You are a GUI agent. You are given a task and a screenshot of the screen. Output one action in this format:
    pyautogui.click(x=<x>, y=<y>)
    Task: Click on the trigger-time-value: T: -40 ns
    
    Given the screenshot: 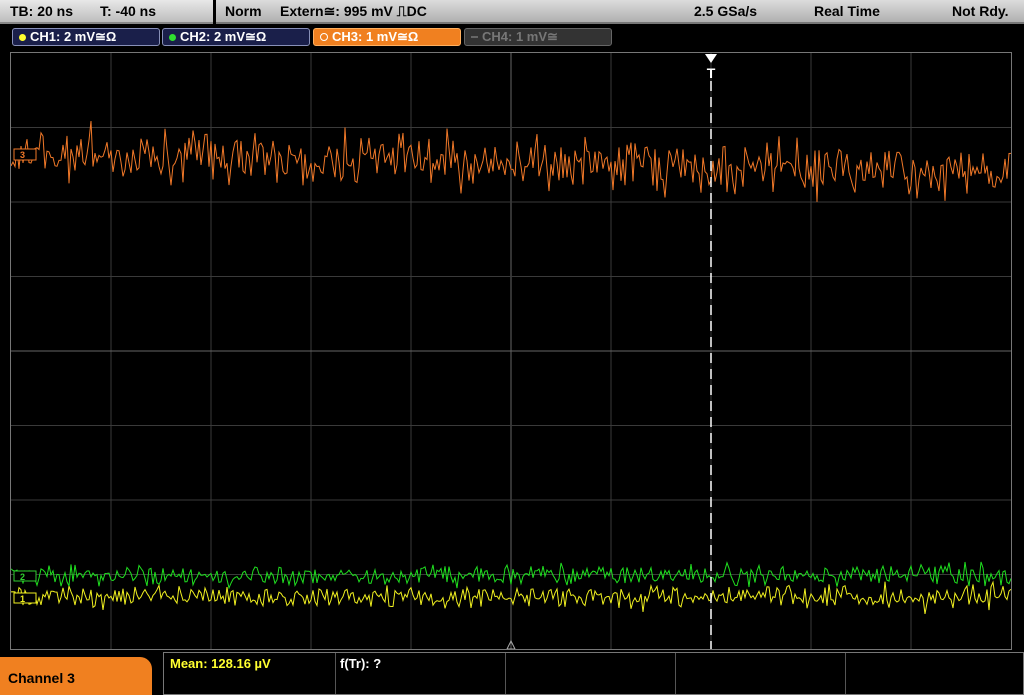 What is the action you would take?
    pyautogui.click(x=128, y=11)
    